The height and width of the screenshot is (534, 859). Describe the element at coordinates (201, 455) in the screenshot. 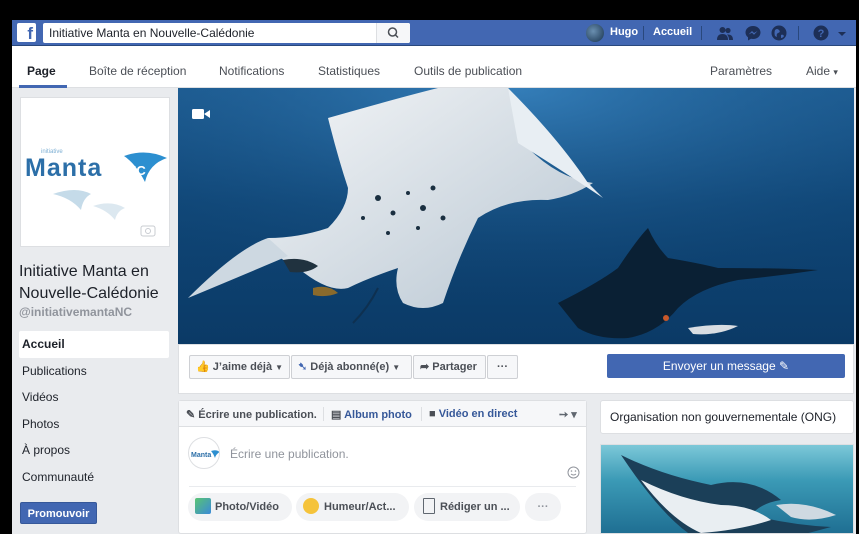

I see `avatar-text: Manta` at that location.